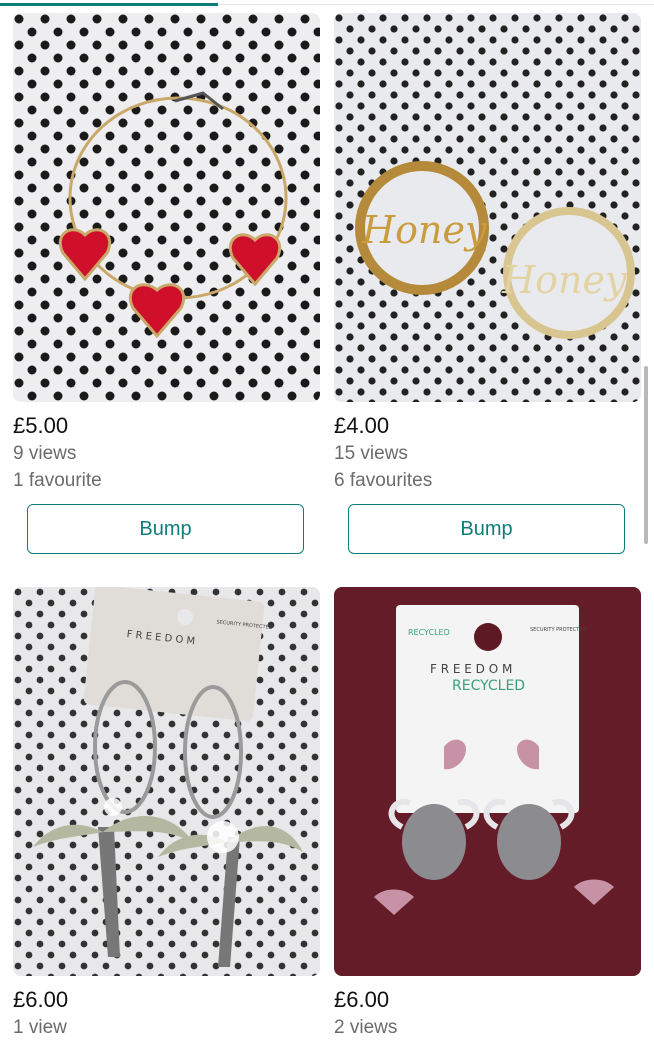 This screenshot has height=1041, width=654. I want to click on card-badge-text: RECYCLED, so click(429, 632).